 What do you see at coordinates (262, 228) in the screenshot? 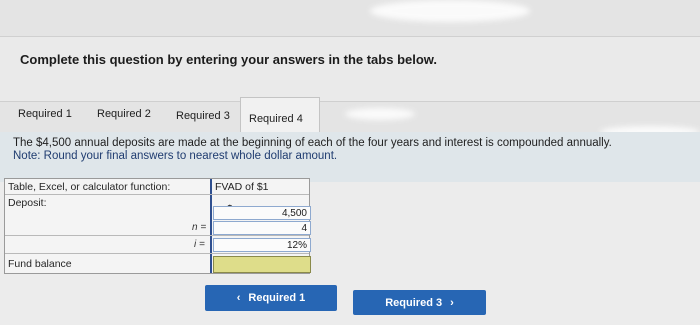
I see `n-input: 4` at bounding box center [262, 228].